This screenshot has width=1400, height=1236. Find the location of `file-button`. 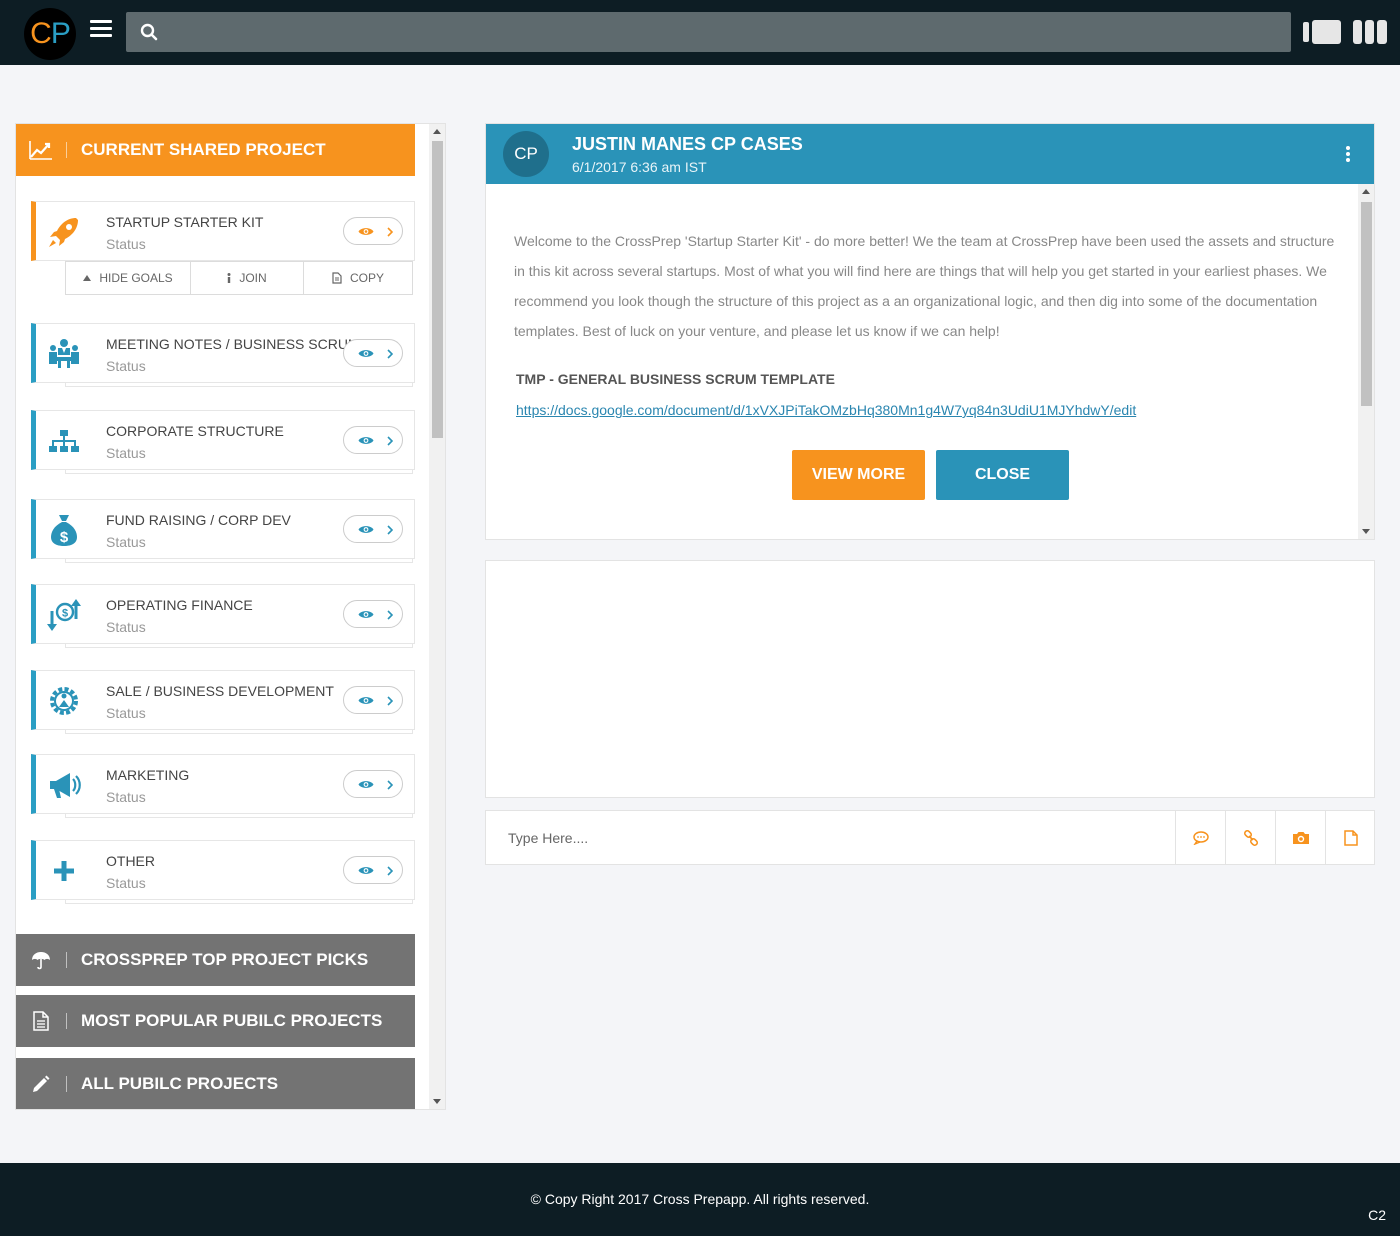

file-button is located at coordinates (1350, 837).